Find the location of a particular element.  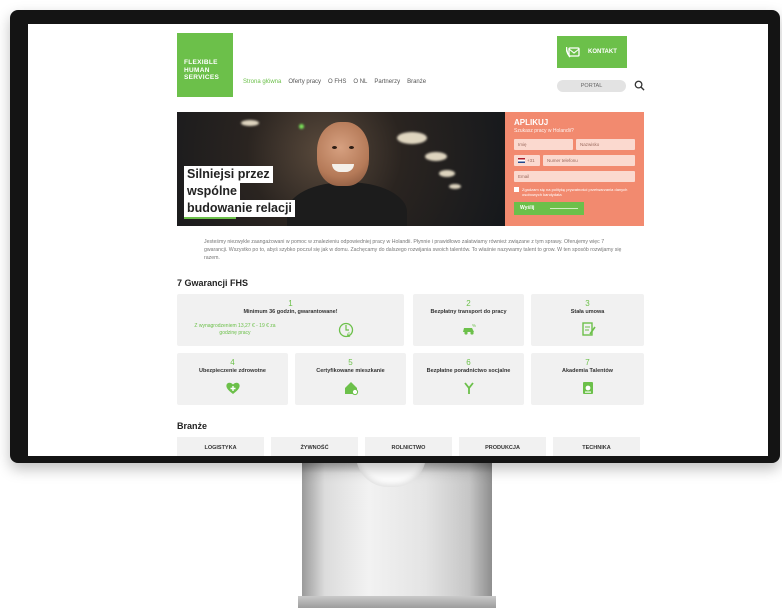

guarantee-label: Akademia Talentów is located at coordinates (587, 371).